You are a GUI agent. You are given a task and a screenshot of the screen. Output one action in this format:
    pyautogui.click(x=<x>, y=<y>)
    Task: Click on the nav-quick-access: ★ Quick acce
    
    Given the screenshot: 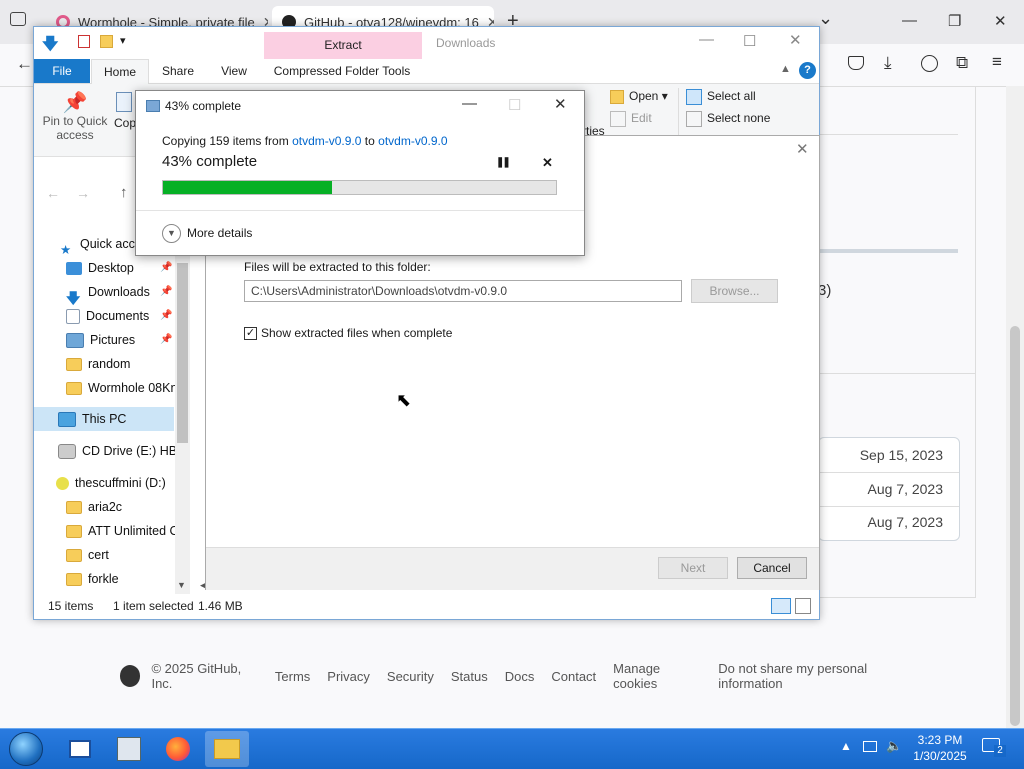 What is the action you would take?
    pyautogui.click(x=101, y=244)
    